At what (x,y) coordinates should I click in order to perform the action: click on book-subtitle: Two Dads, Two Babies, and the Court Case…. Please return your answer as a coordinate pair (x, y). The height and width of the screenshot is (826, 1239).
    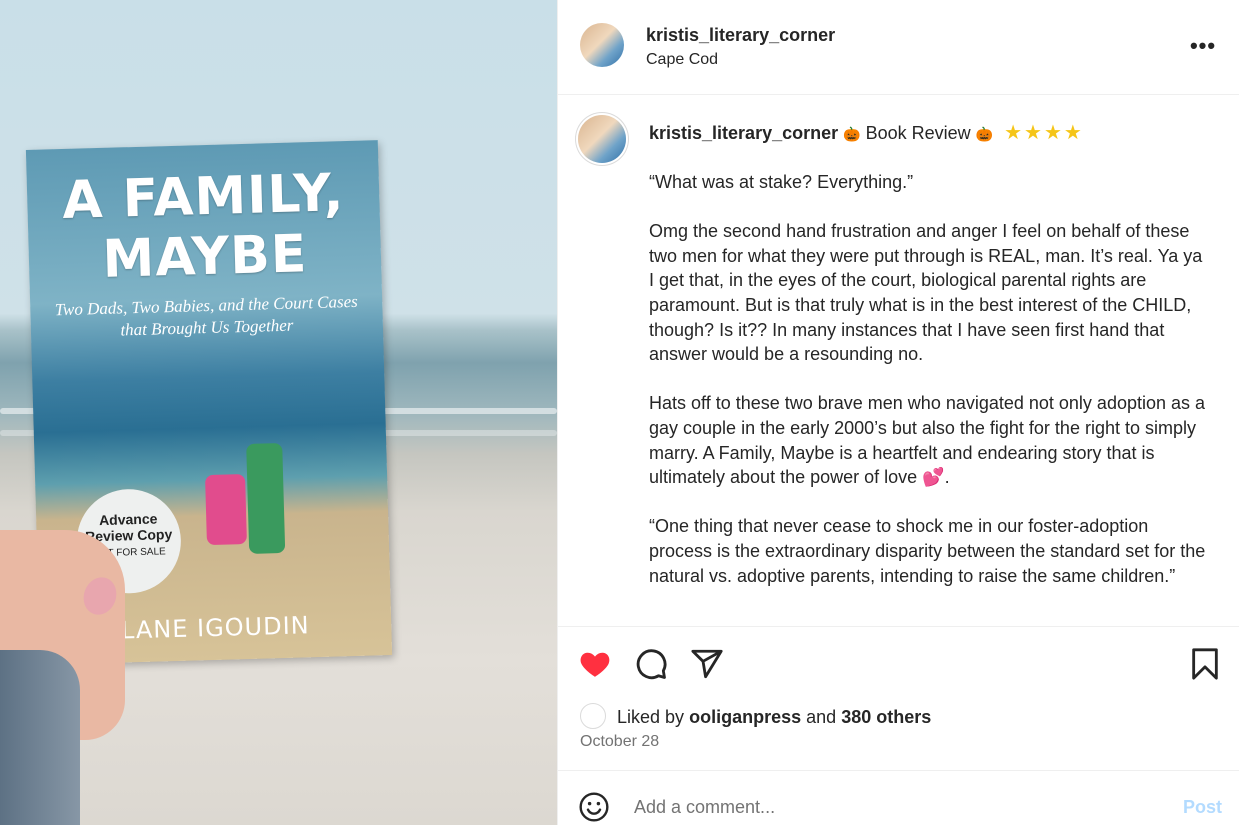
    Looking at the image, I should click on (206, 315).